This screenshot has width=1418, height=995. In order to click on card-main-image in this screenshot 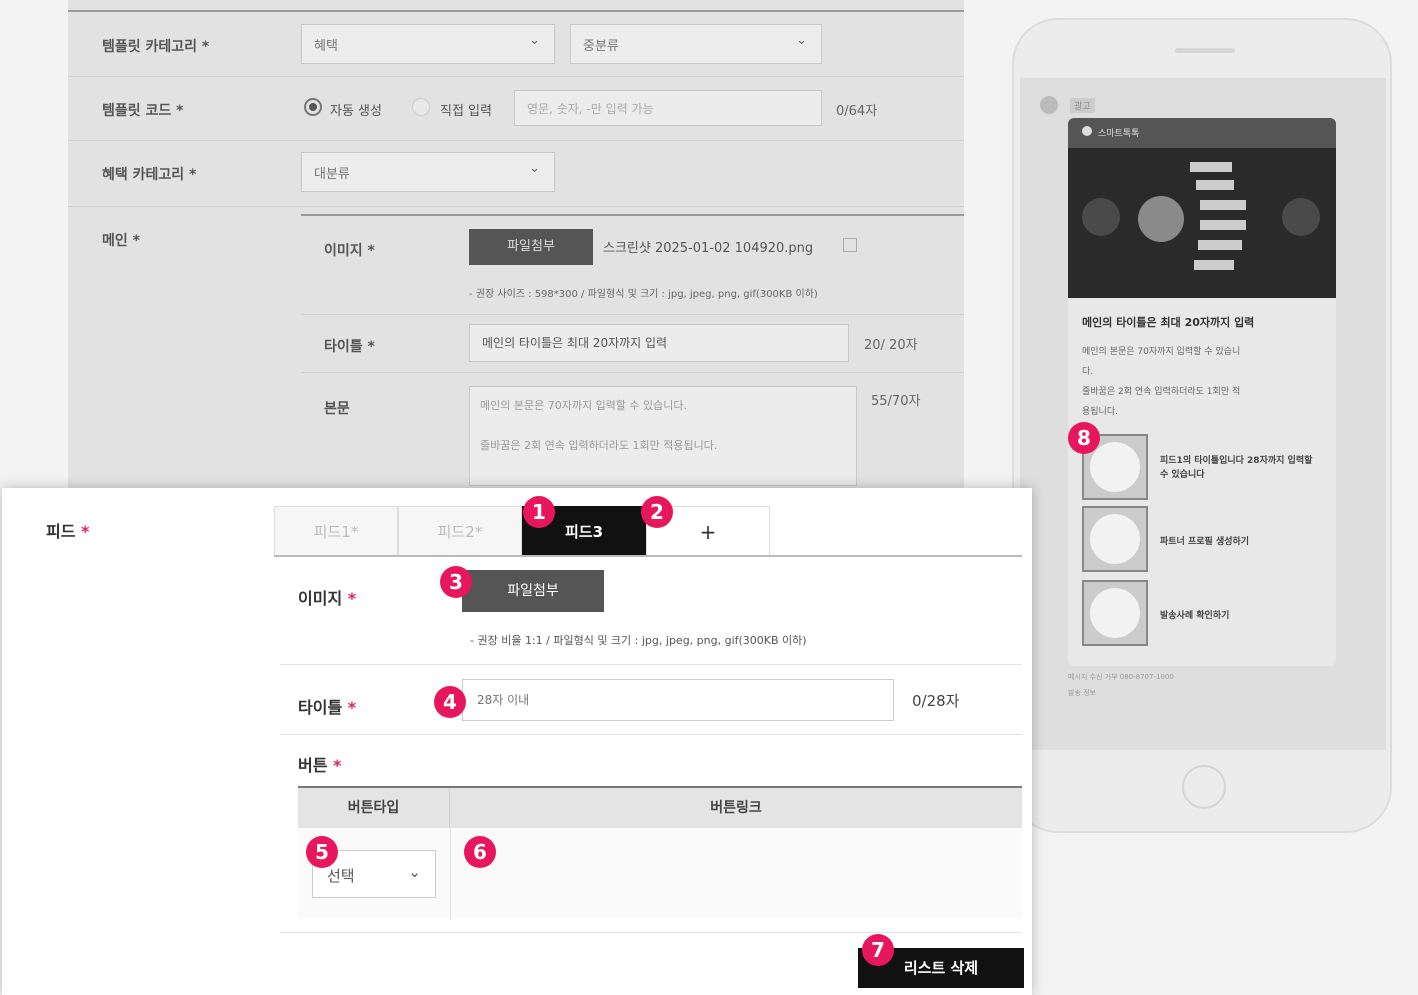, I will do `click(1202, 223)`.